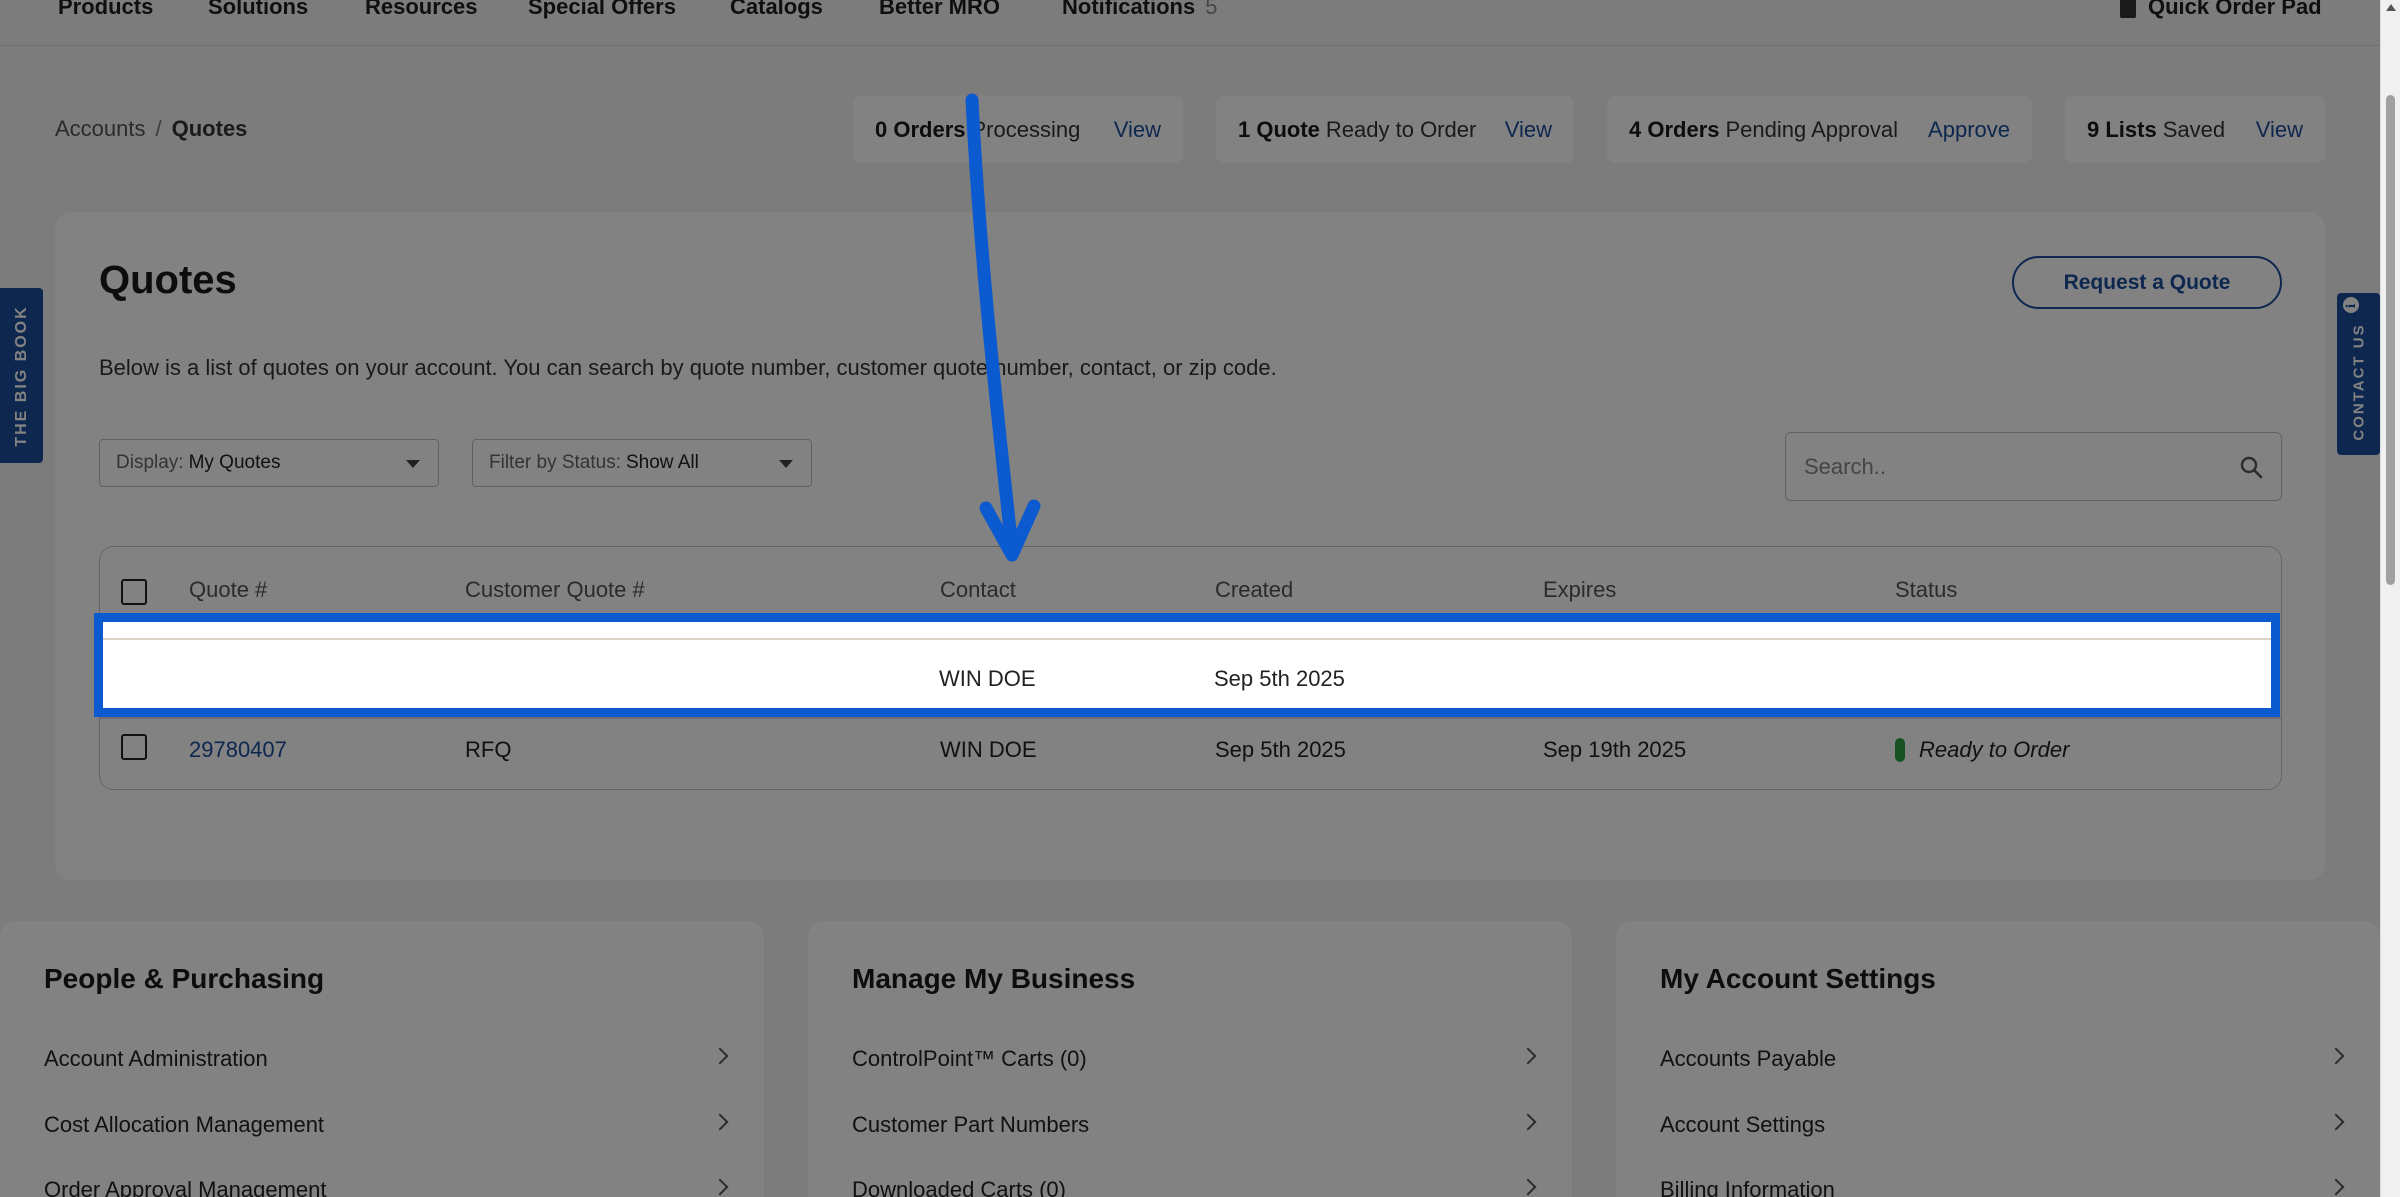  Describe the element at coordinates (1811, 129) in the screenshot. I see `stat-label: Pending Approval` at that location.